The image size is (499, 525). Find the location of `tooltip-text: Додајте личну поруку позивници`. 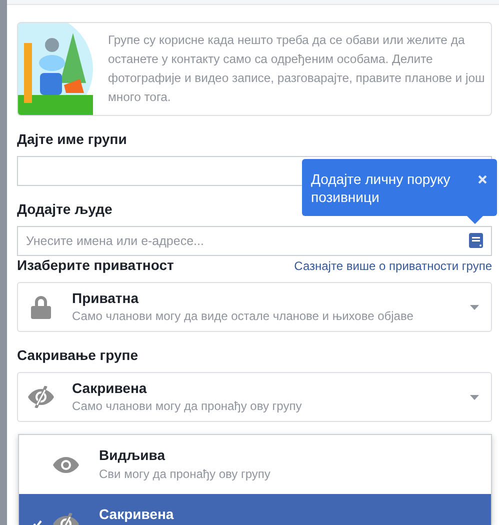

tooltip-text: Додајте личну поруку позивници is located at coordinates (381, 188).